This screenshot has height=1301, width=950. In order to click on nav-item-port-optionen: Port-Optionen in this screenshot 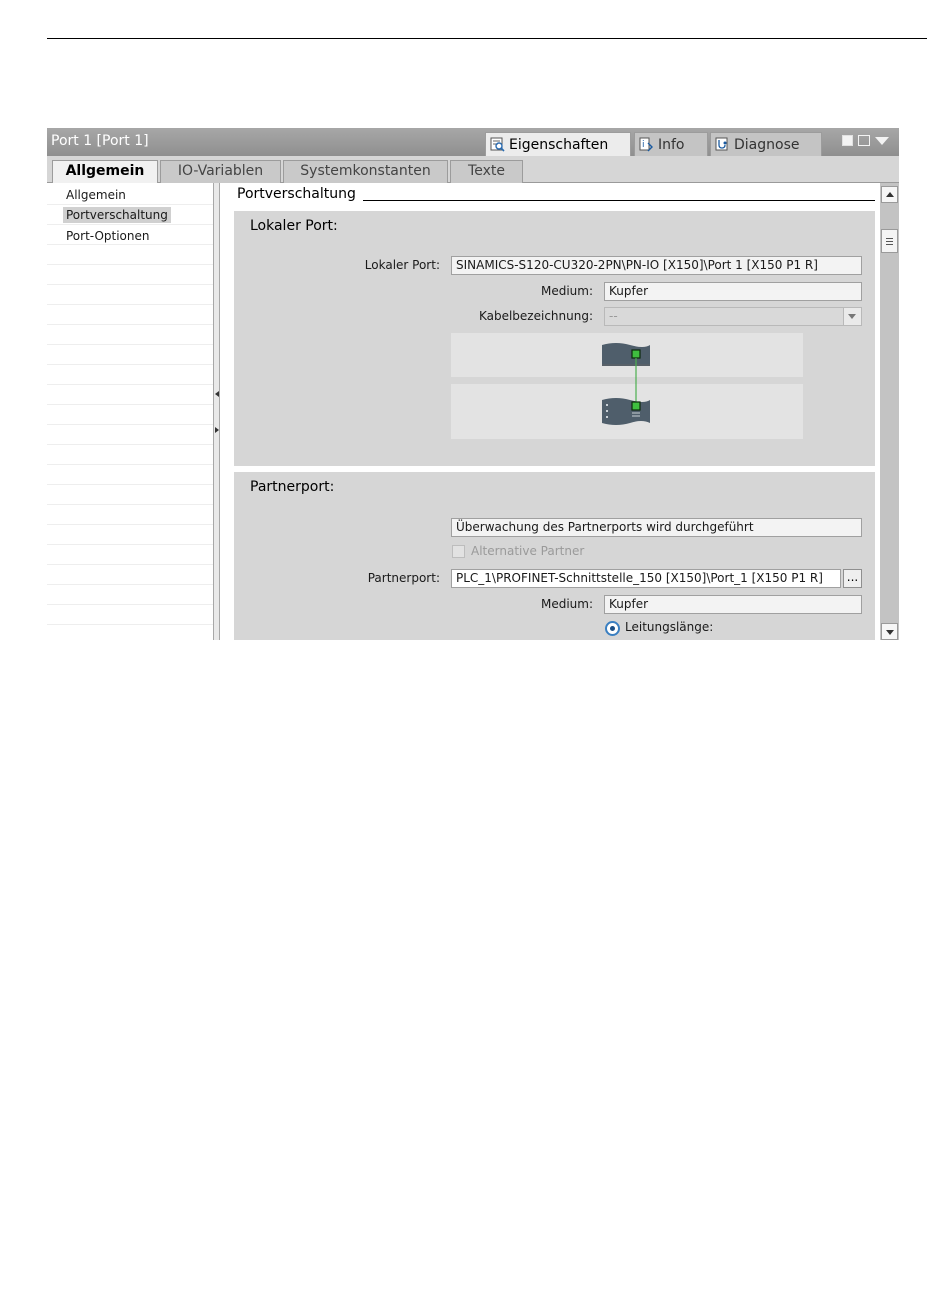, I will do `click(108, 236)`.